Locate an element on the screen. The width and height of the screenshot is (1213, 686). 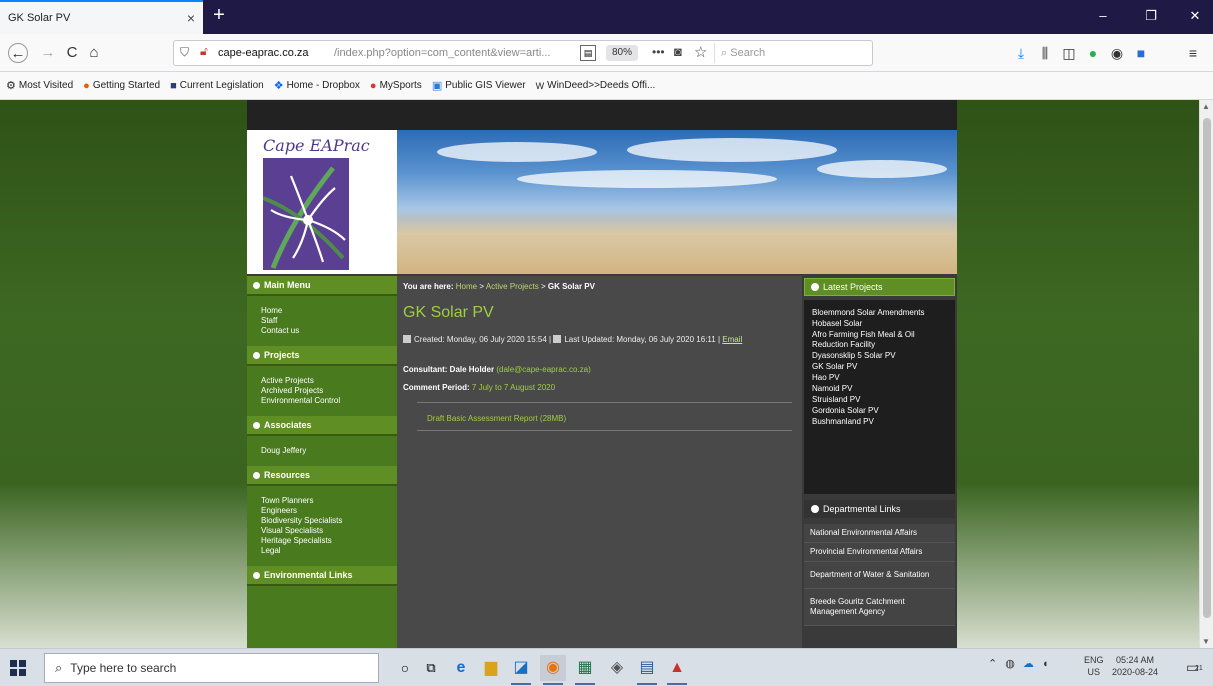
extension-blue-icon: ■ is located at coordinates (1141, 53).